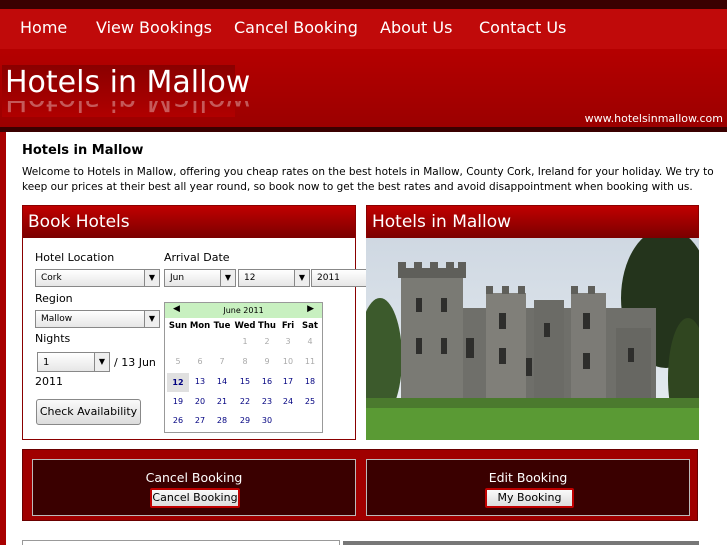  What do you see at coordinates (222, 381) in the screenshot?
I see `calendar-day: 14` at bounding box center [222, 381].